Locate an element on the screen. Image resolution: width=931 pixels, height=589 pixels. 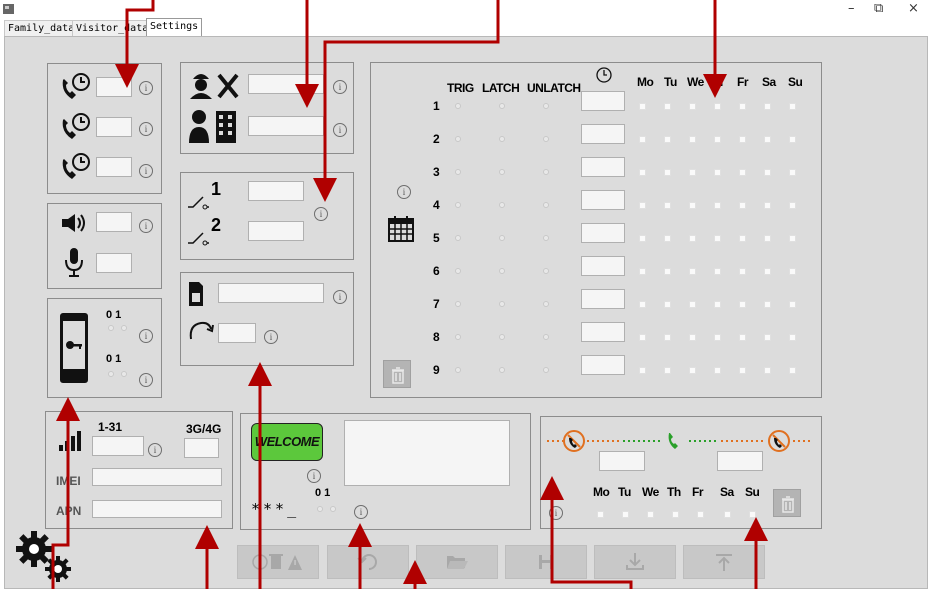
resident-code-field is located at coordinates (286, 126).